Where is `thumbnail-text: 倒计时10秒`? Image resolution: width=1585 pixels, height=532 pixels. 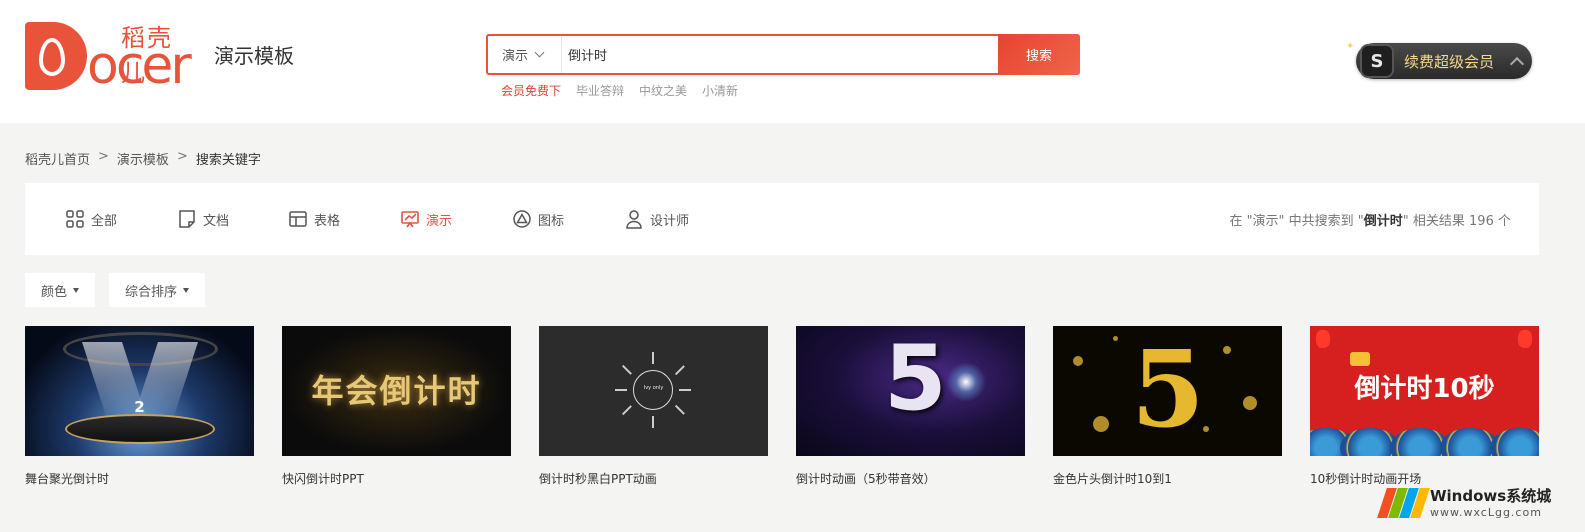 thumbnail-text: 倒计时10秒 is located at coordinates (1424, 389).